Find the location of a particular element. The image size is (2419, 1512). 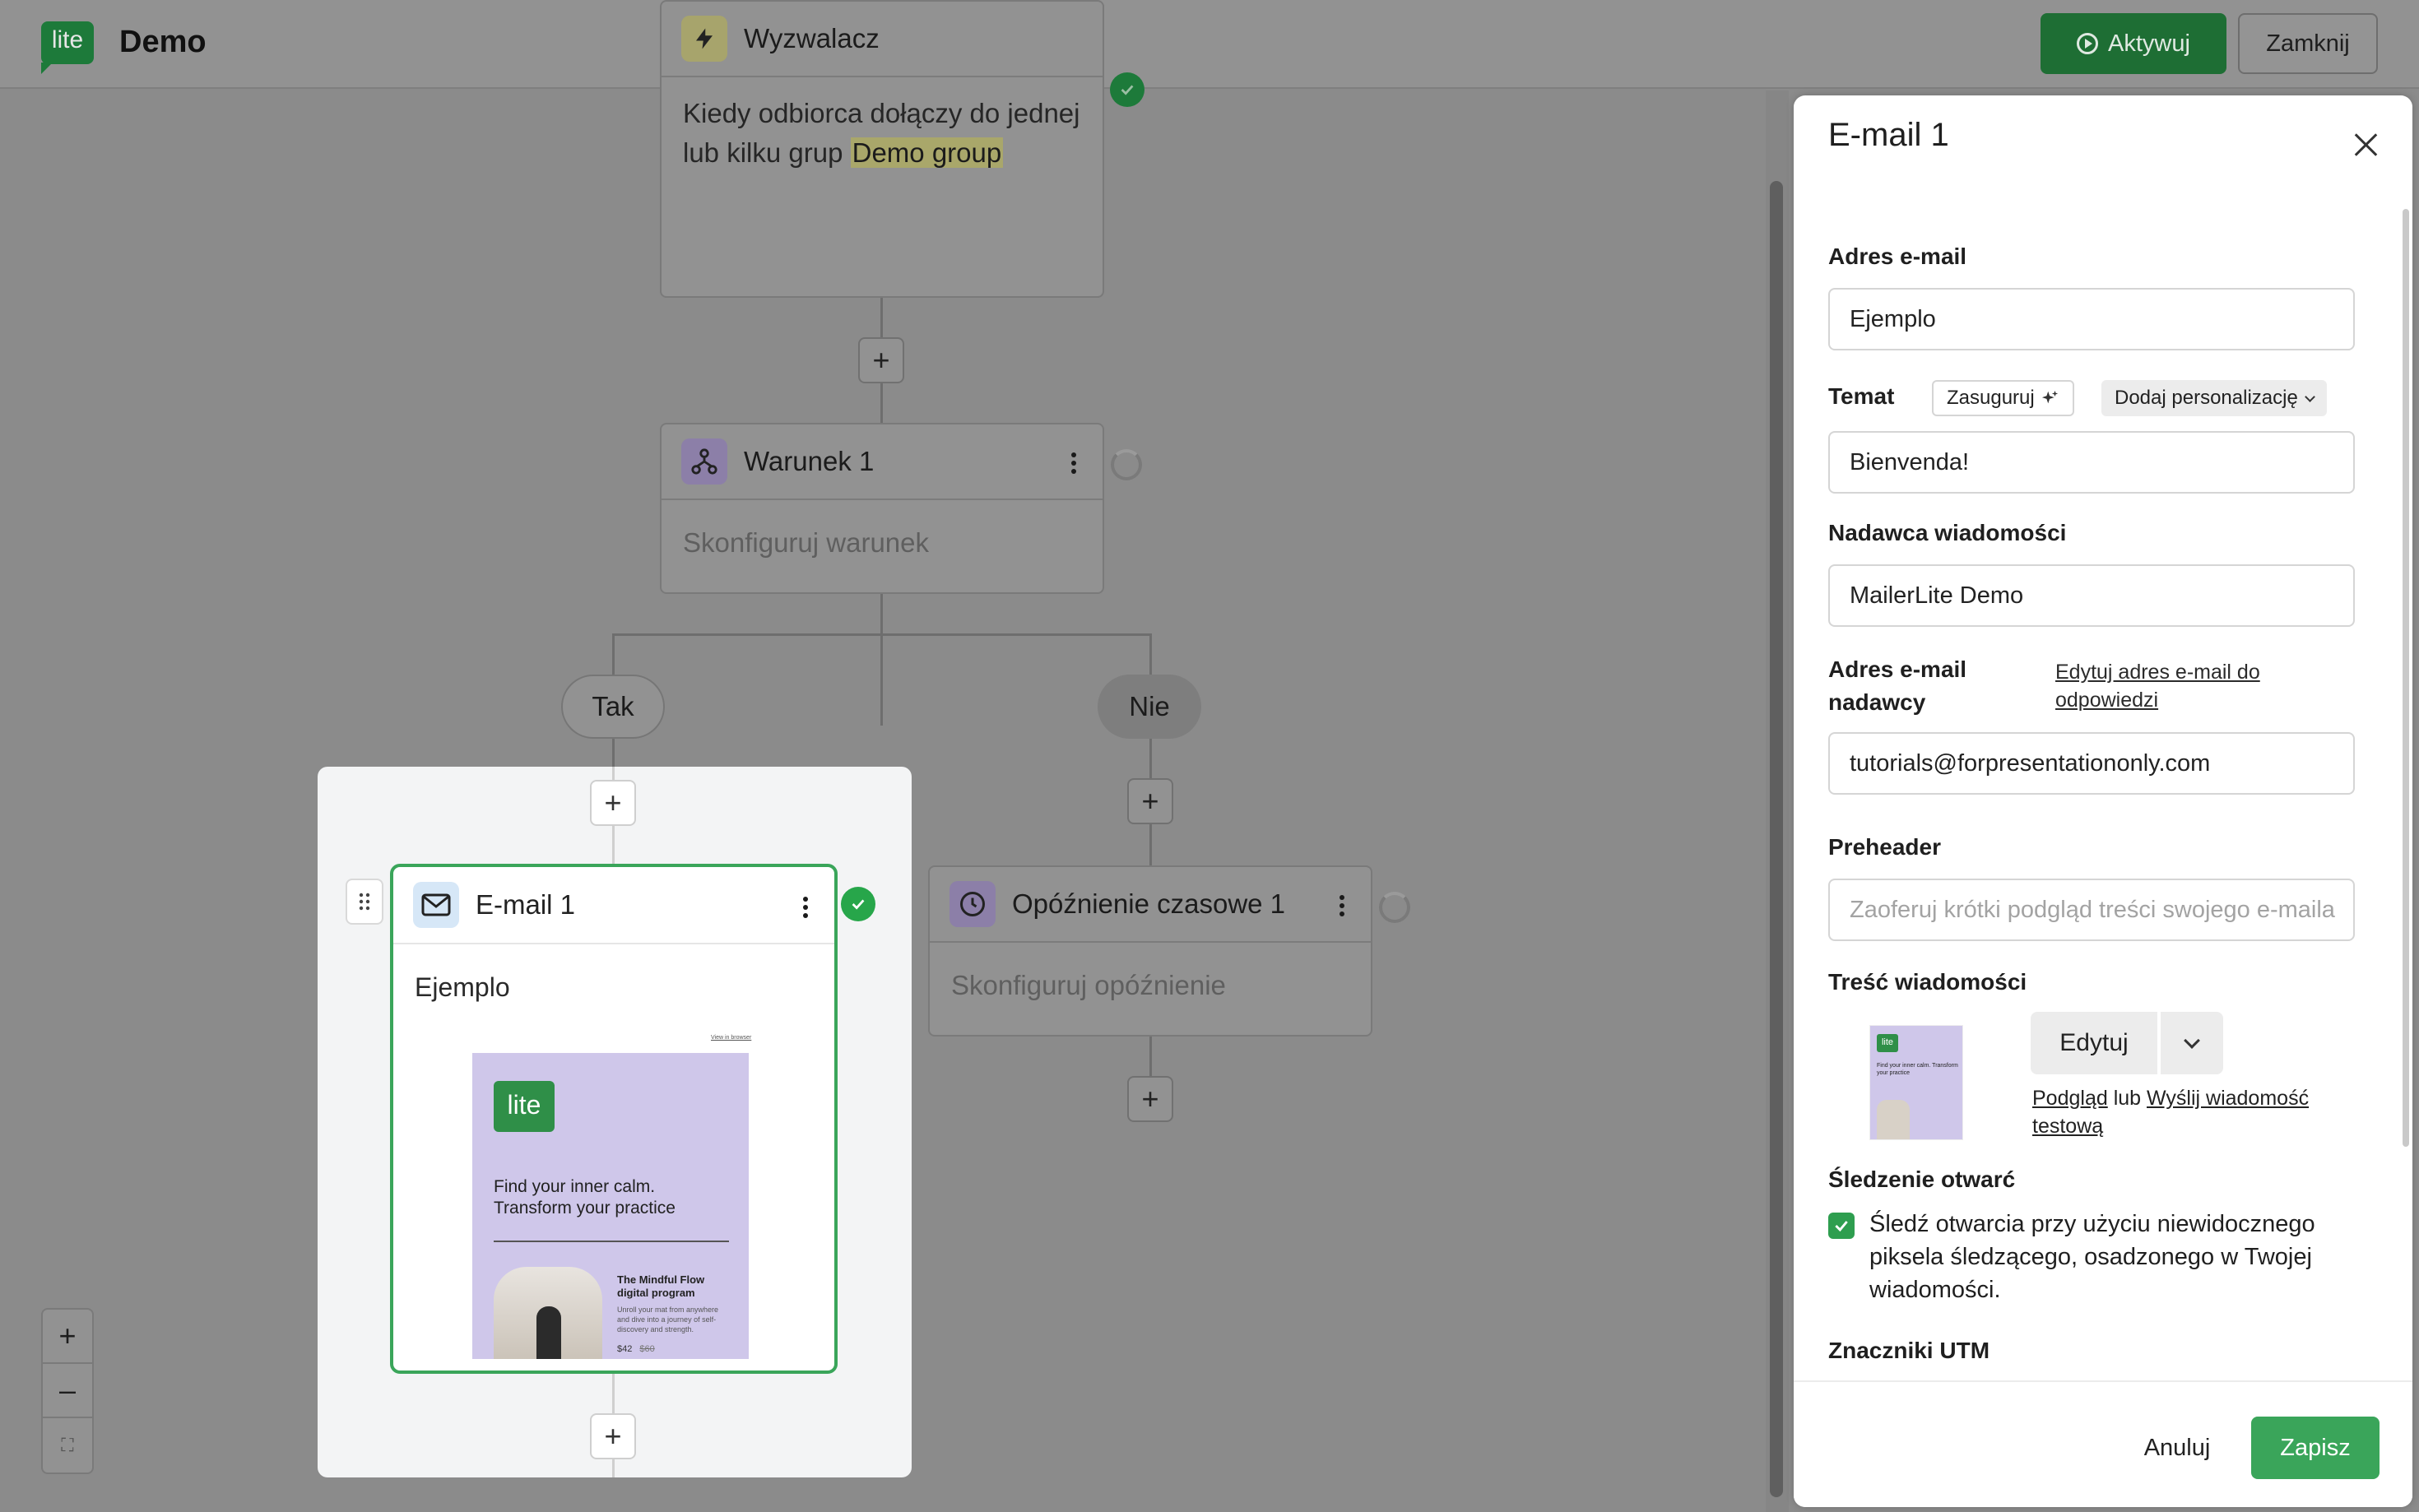

sender-email-label: Adres e-mail nadawcy is located at coordinates (1897, 685).